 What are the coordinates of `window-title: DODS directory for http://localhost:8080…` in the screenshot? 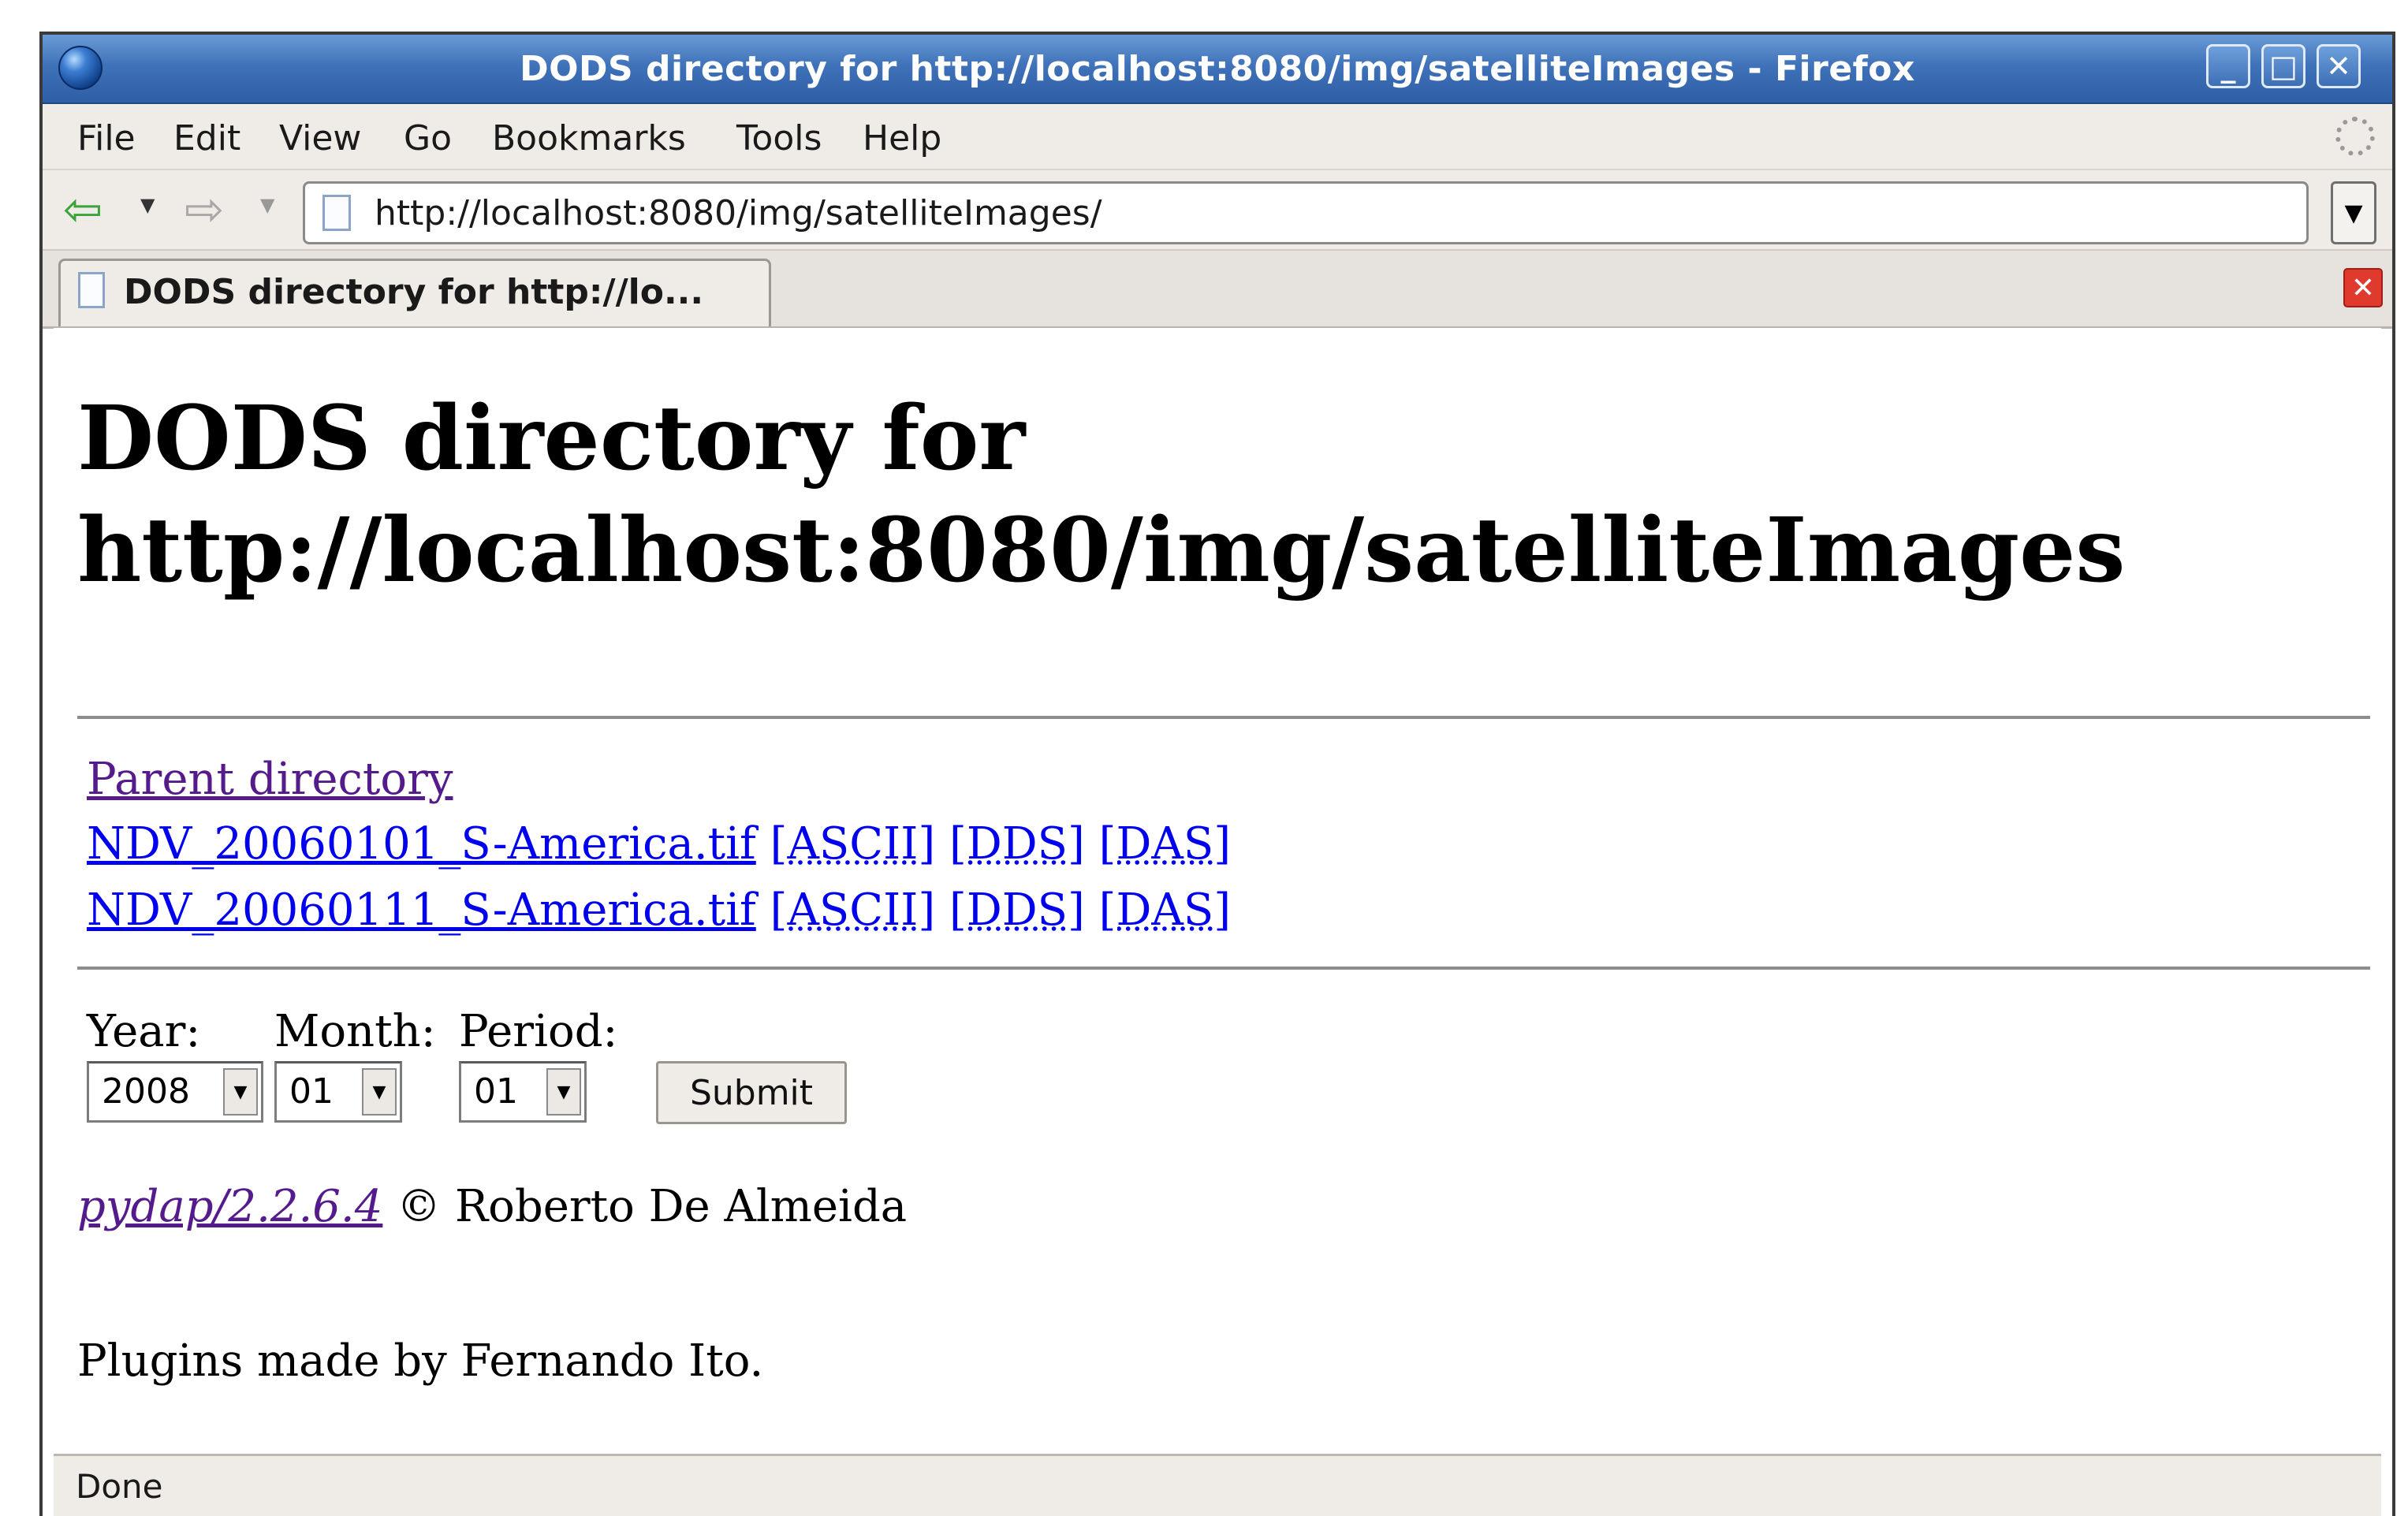 It's located at (1217, 69).